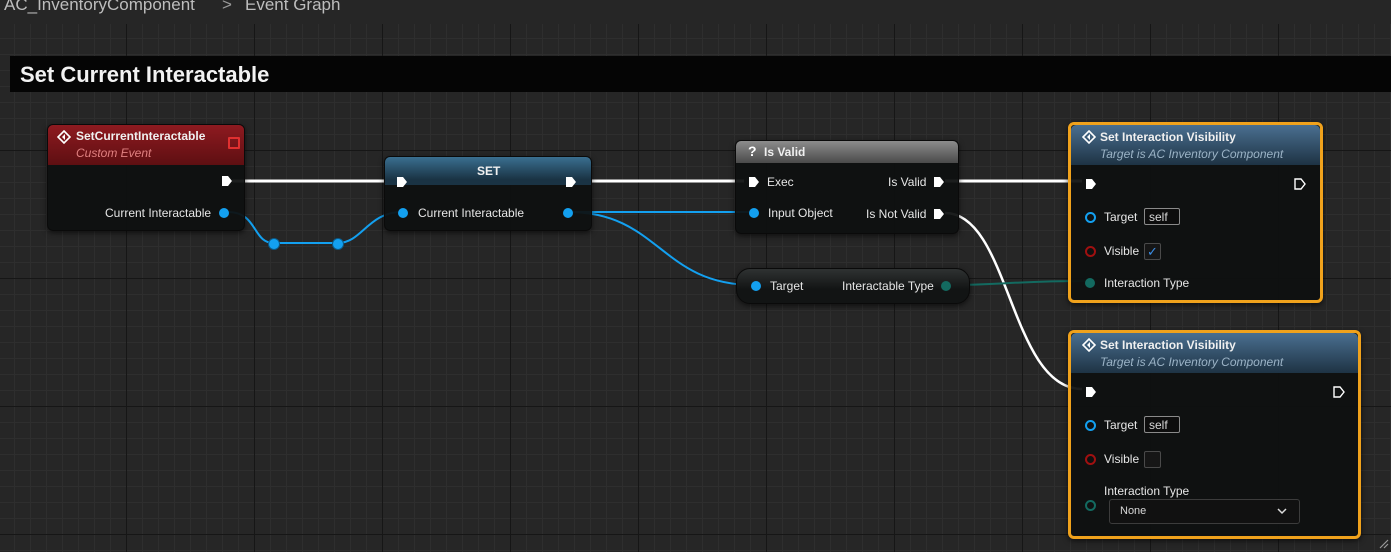 The width and height of the screenshot is (1391, 552). I want to click on resize-handle-icon, so click(1384, 544).